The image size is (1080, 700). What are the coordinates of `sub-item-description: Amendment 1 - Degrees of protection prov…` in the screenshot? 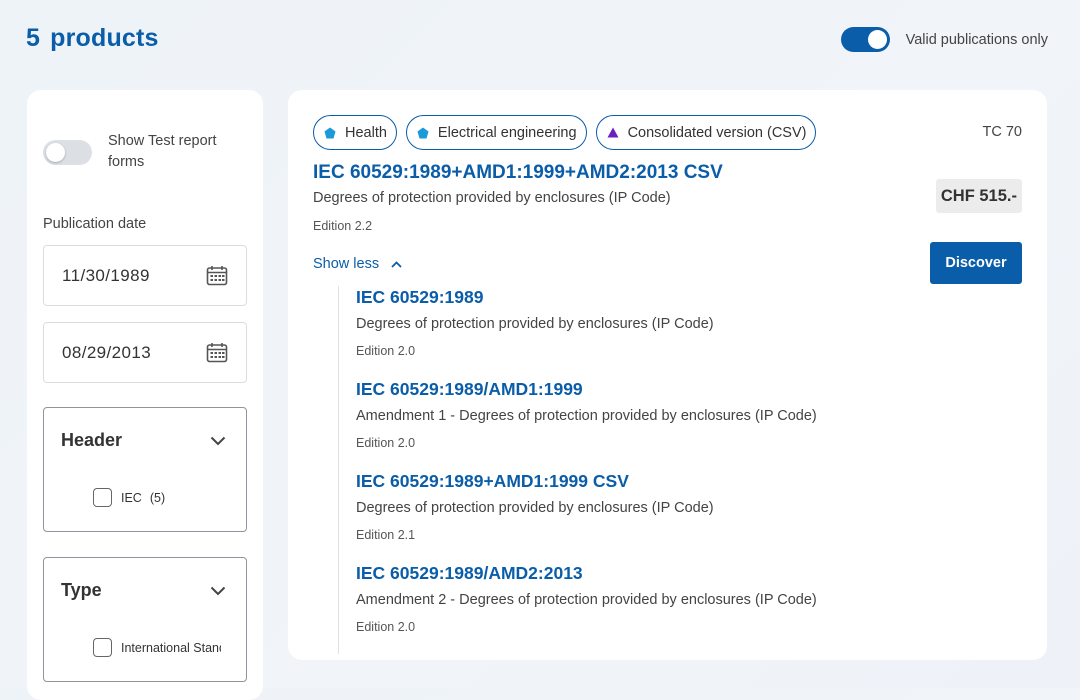 It's located at (586, 416).